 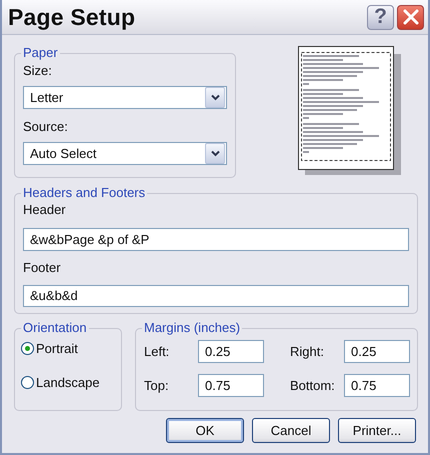 I want to click on group-legend: Margins (inches), so click(x=192, y=327).